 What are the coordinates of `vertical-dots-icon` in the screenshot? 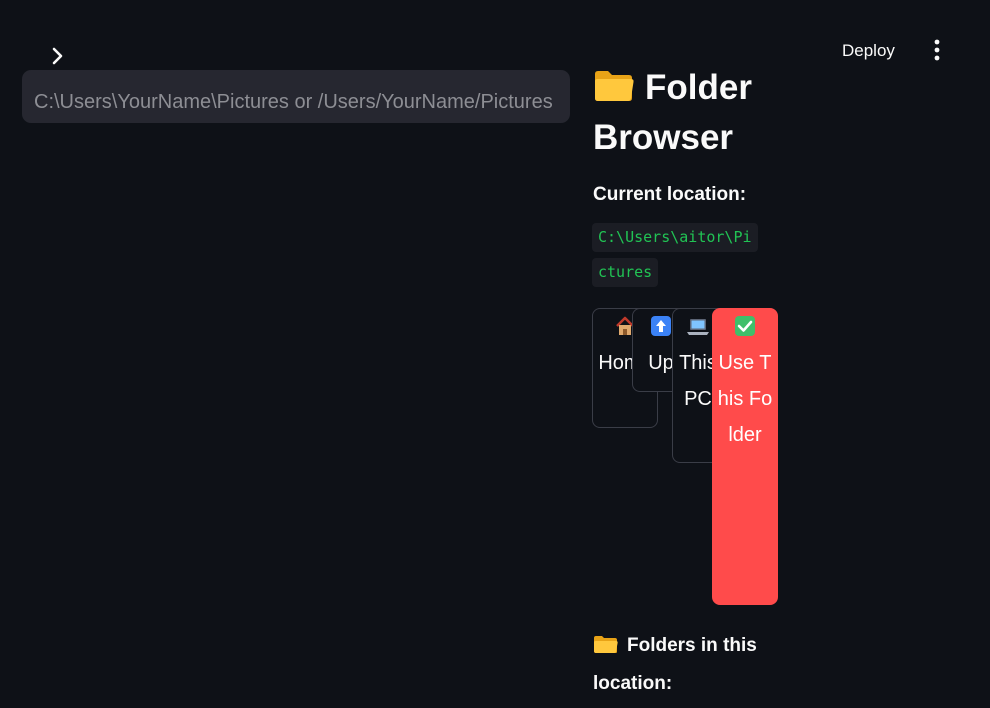 It's located at (937, 50).